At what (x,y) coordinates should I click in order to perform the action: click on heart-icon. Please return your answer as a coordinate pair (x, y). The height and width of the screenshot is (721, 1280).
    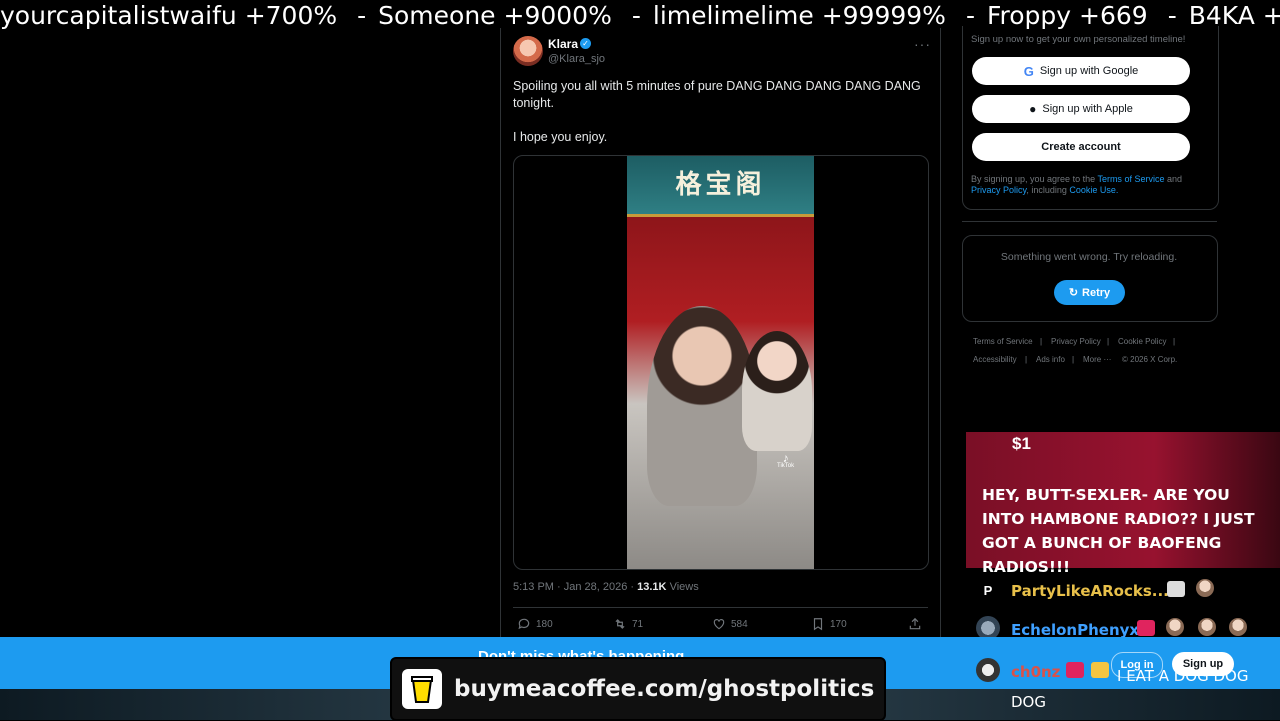
    Looking at the image, I should click on (719, 624).